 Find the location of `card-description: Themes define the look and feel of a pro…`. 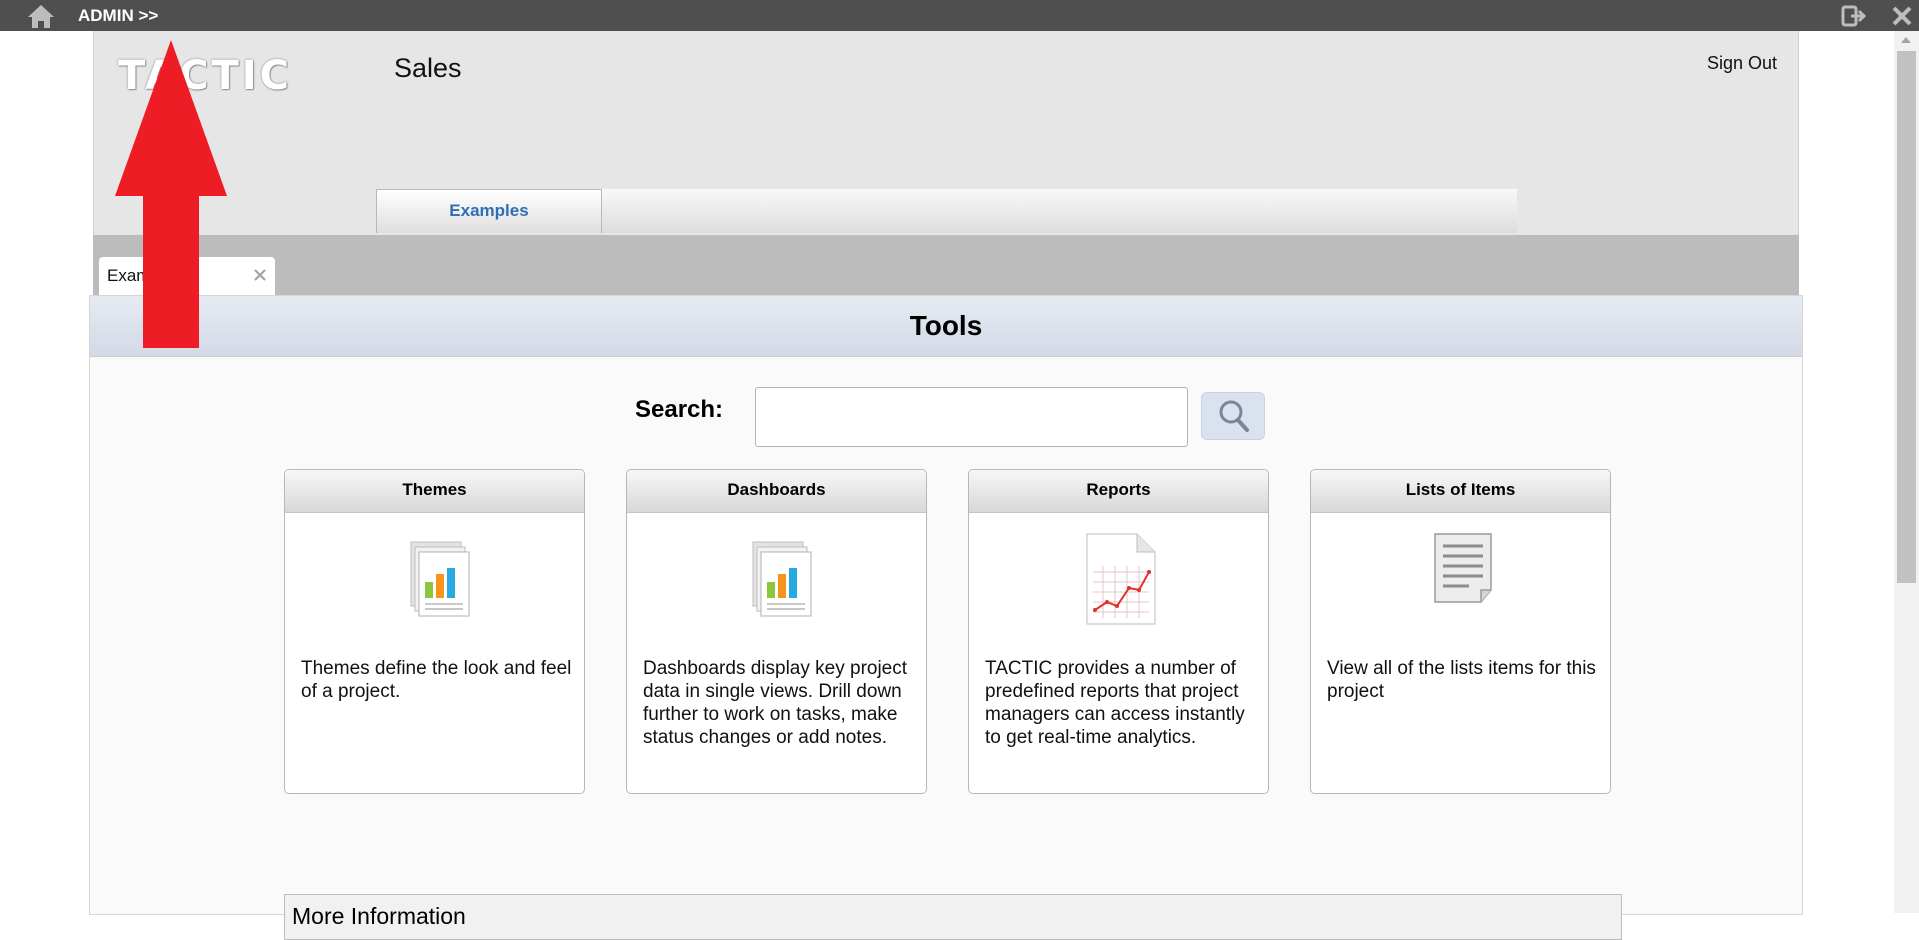

card-description: Themes define the look and feel of a pro… is located at coordinates (436, 680).